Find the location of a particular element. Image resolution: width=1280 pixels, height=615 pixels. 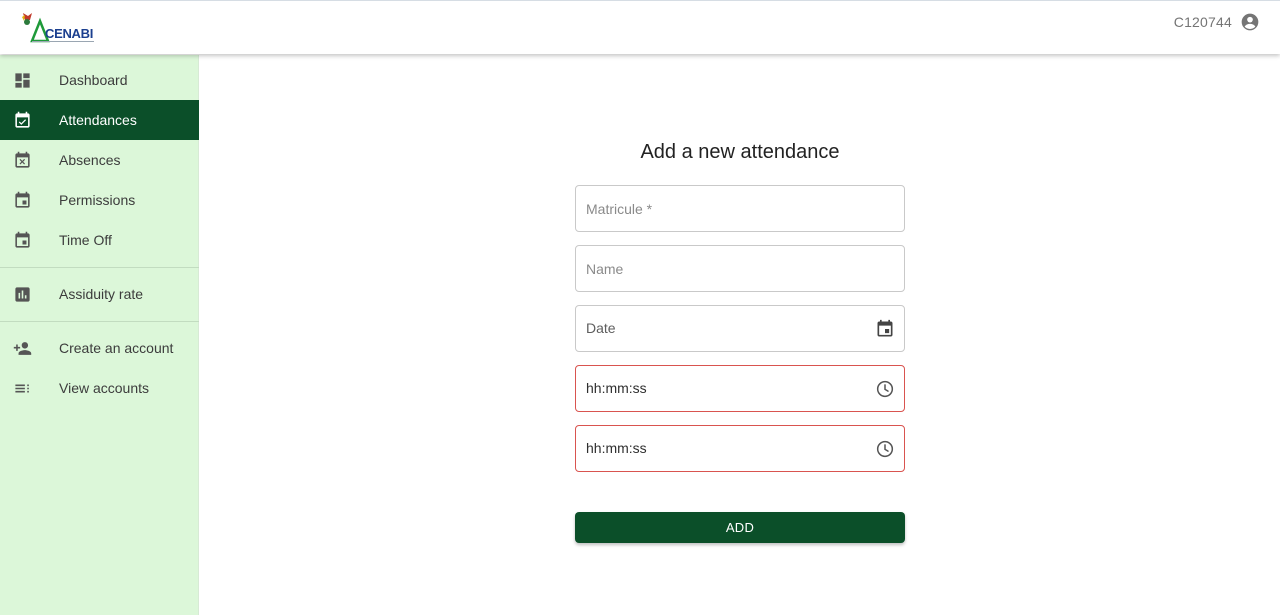

list-icon is located at coordinates (22, 388).